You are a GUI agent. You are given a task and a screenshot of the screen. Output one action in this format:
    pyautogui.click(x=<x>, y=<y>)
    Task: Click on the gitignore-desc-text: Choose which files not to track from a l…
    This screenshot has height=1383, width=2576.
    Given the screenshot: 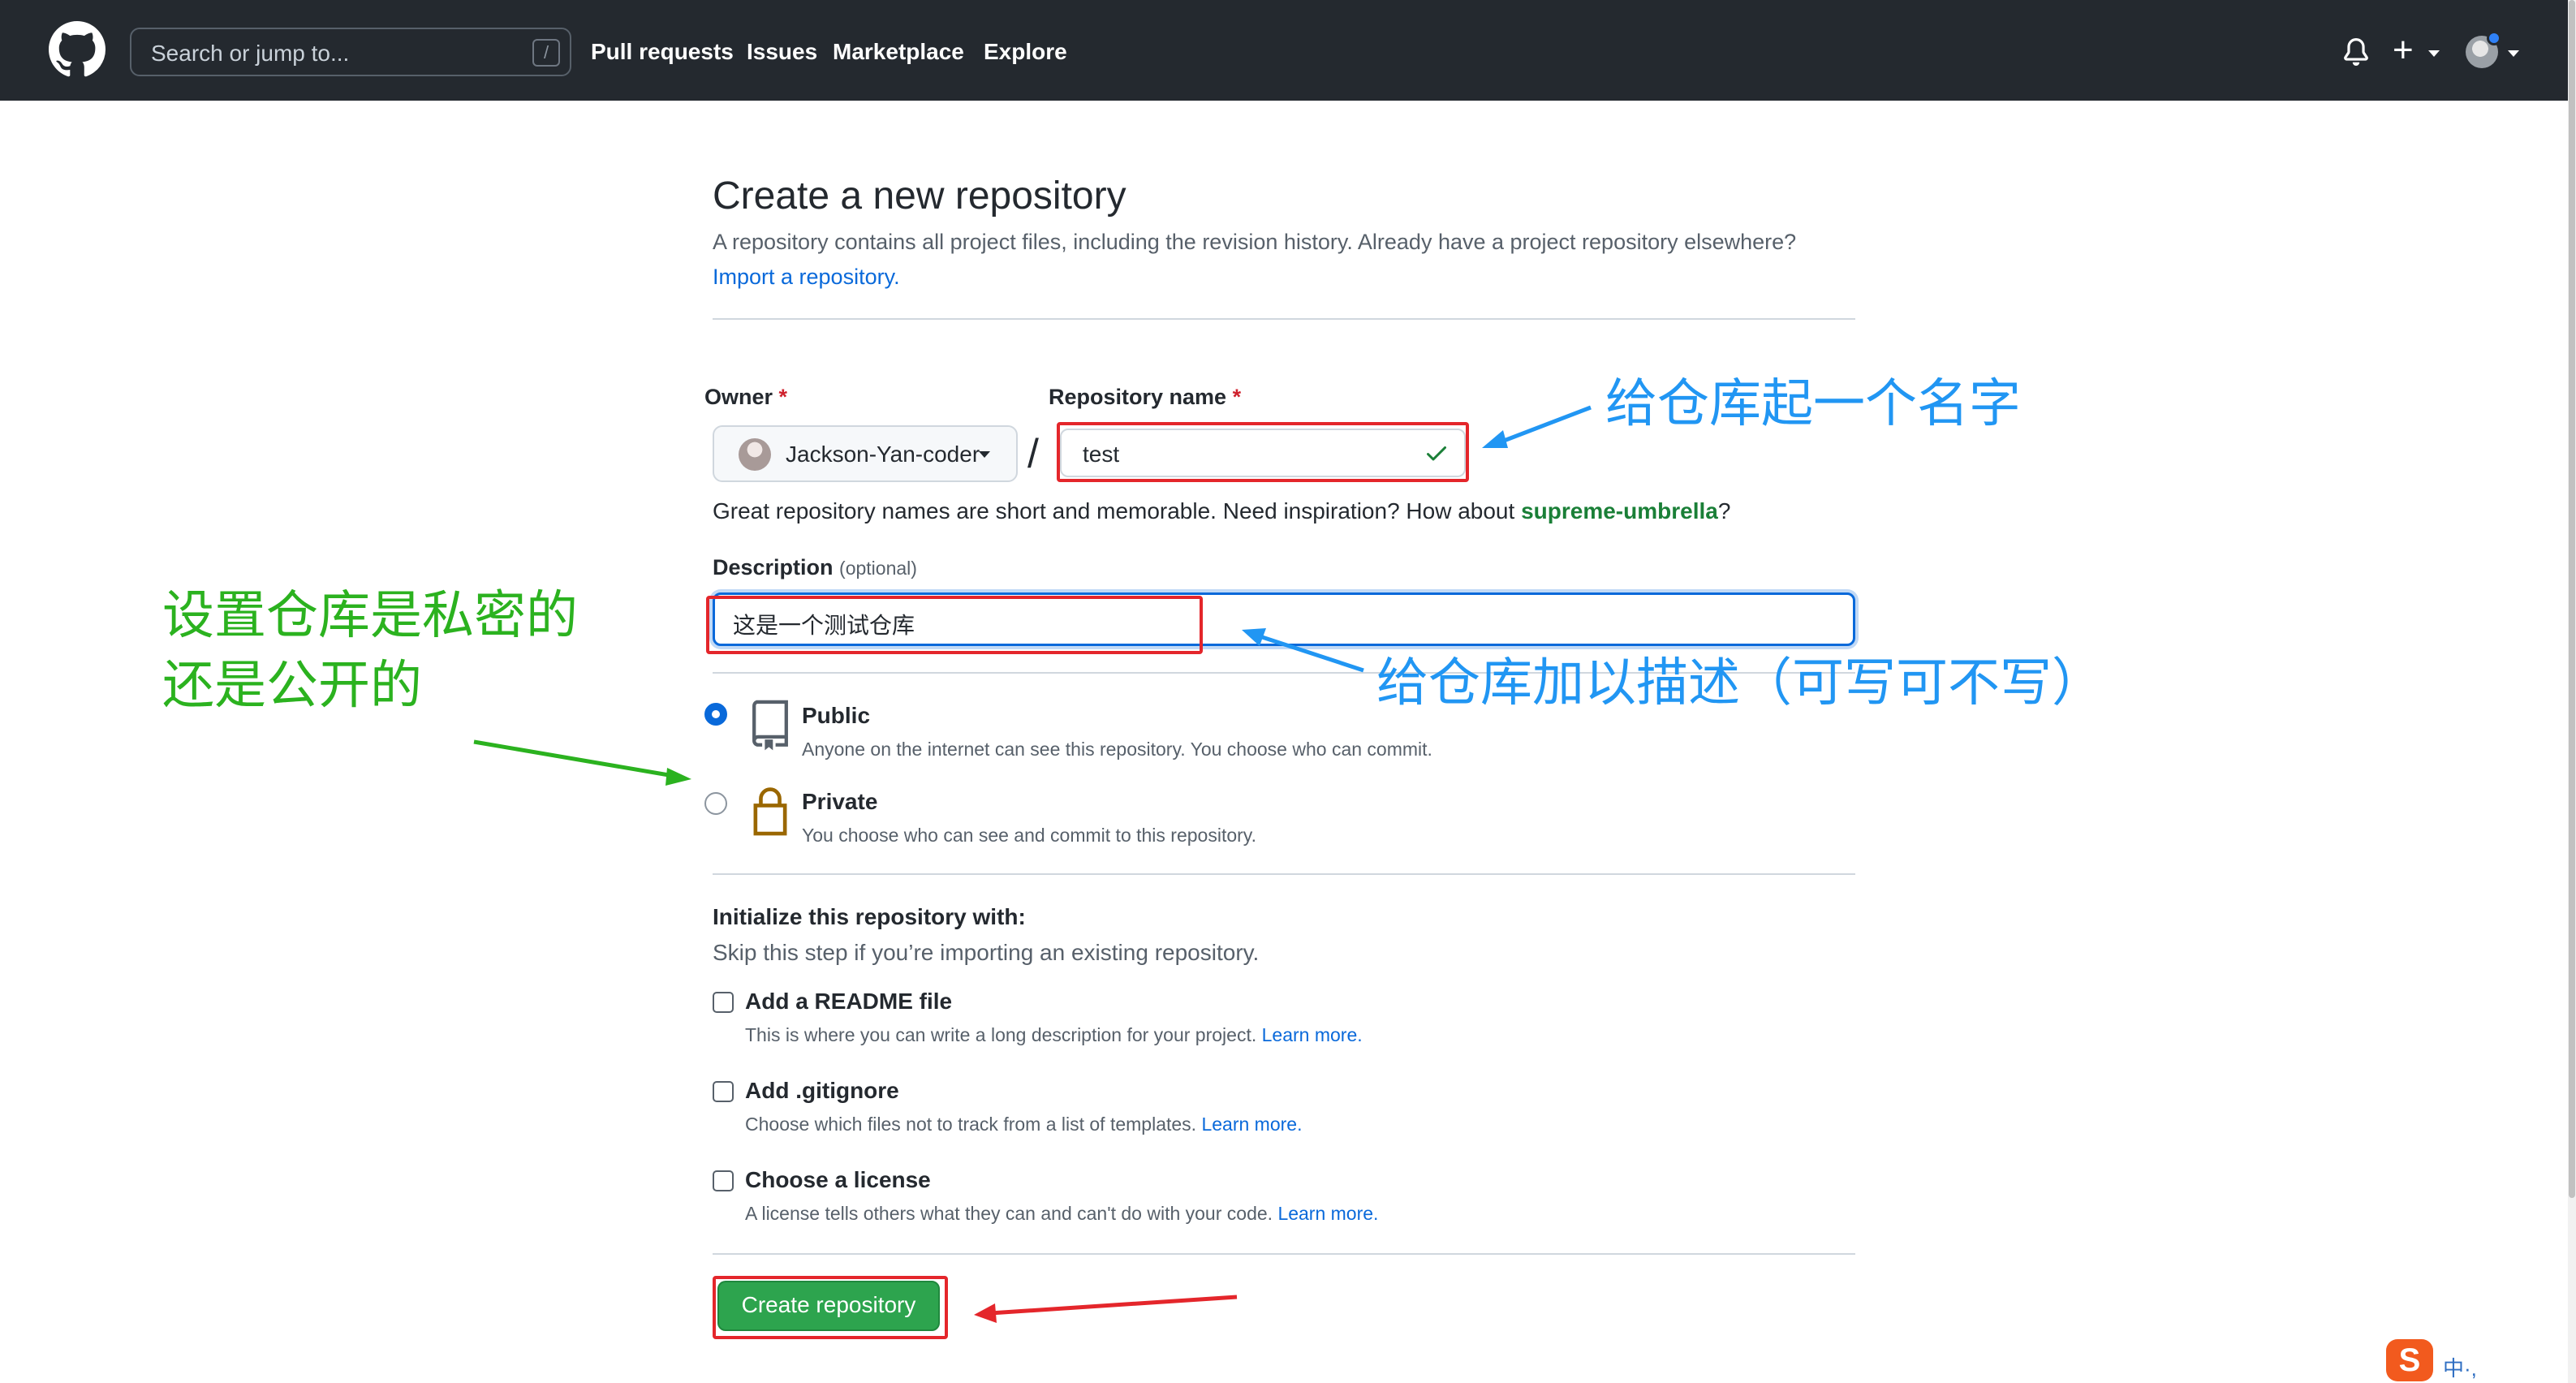 What is the action you would take?
    pyautogui.click(x=971, y=1124)
    